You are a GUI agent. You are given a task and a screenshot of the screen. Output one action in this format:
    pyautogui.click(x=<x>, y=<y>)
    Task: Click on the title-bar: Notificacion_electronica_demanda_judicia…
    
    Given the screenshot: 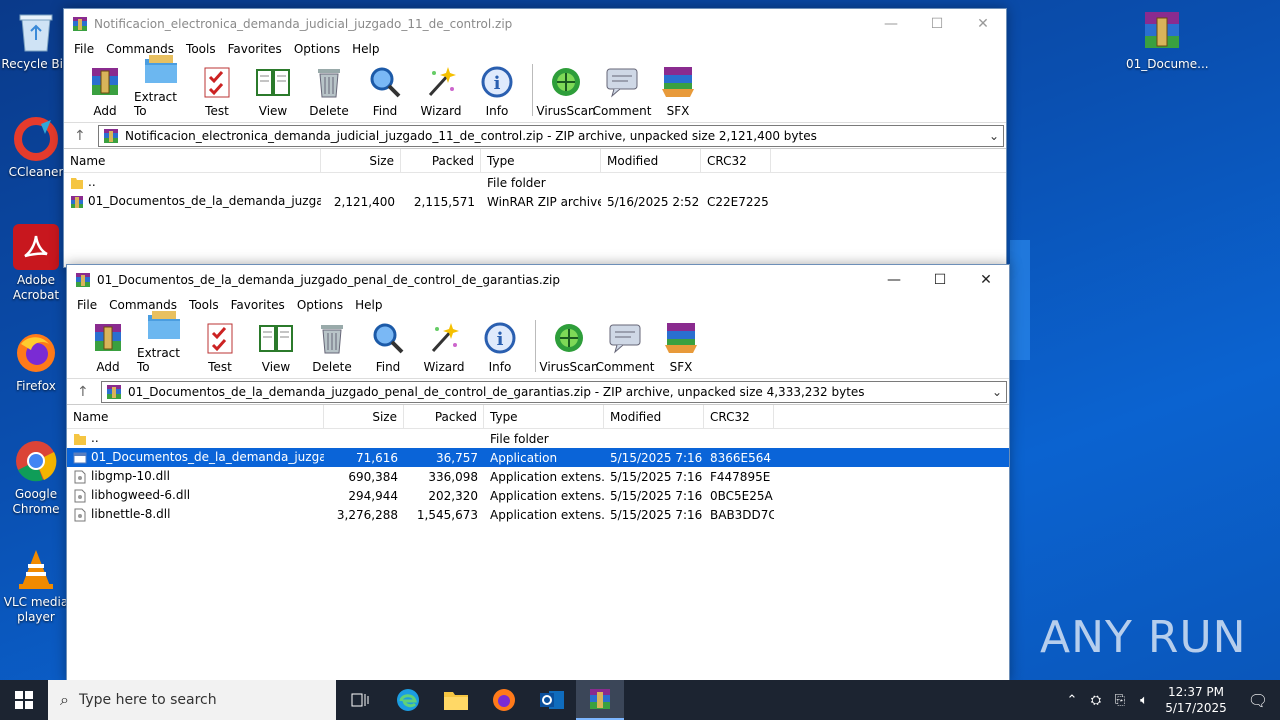 What is the action you would take?
    pyautogui.click(x=535, y=24)
    